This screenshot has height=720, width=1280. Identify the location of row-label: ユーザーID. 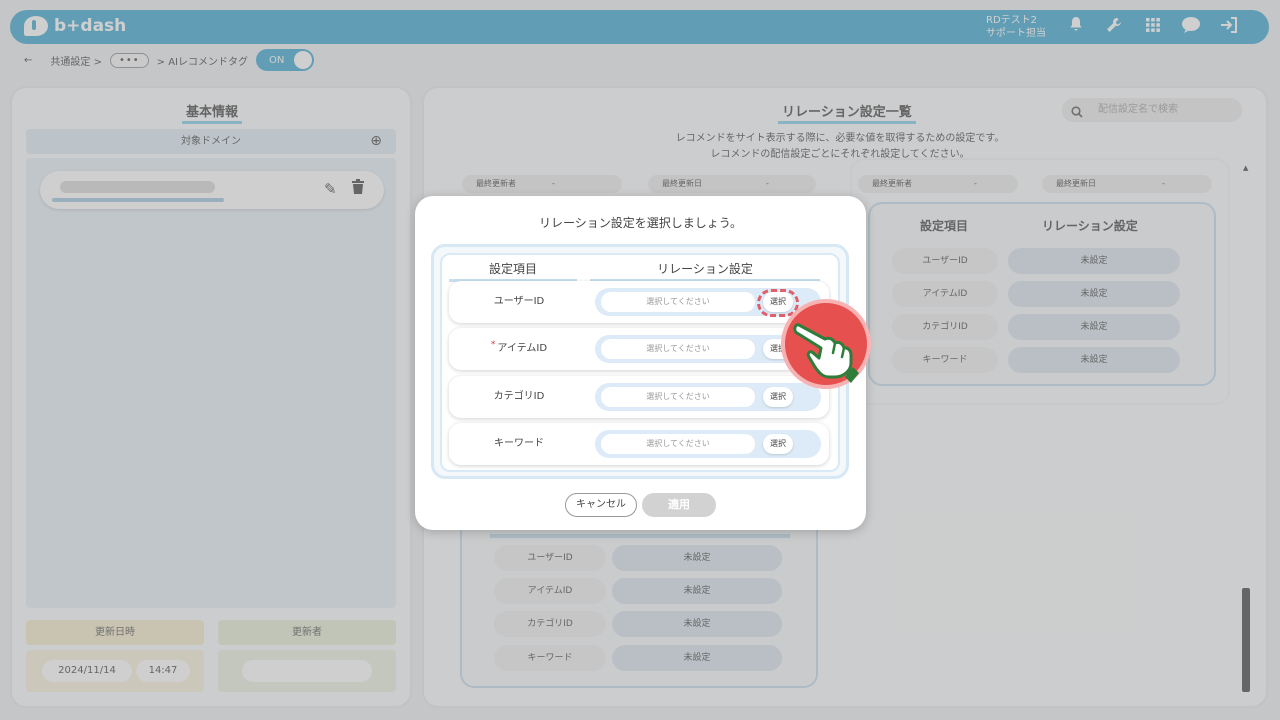
(519, 301).